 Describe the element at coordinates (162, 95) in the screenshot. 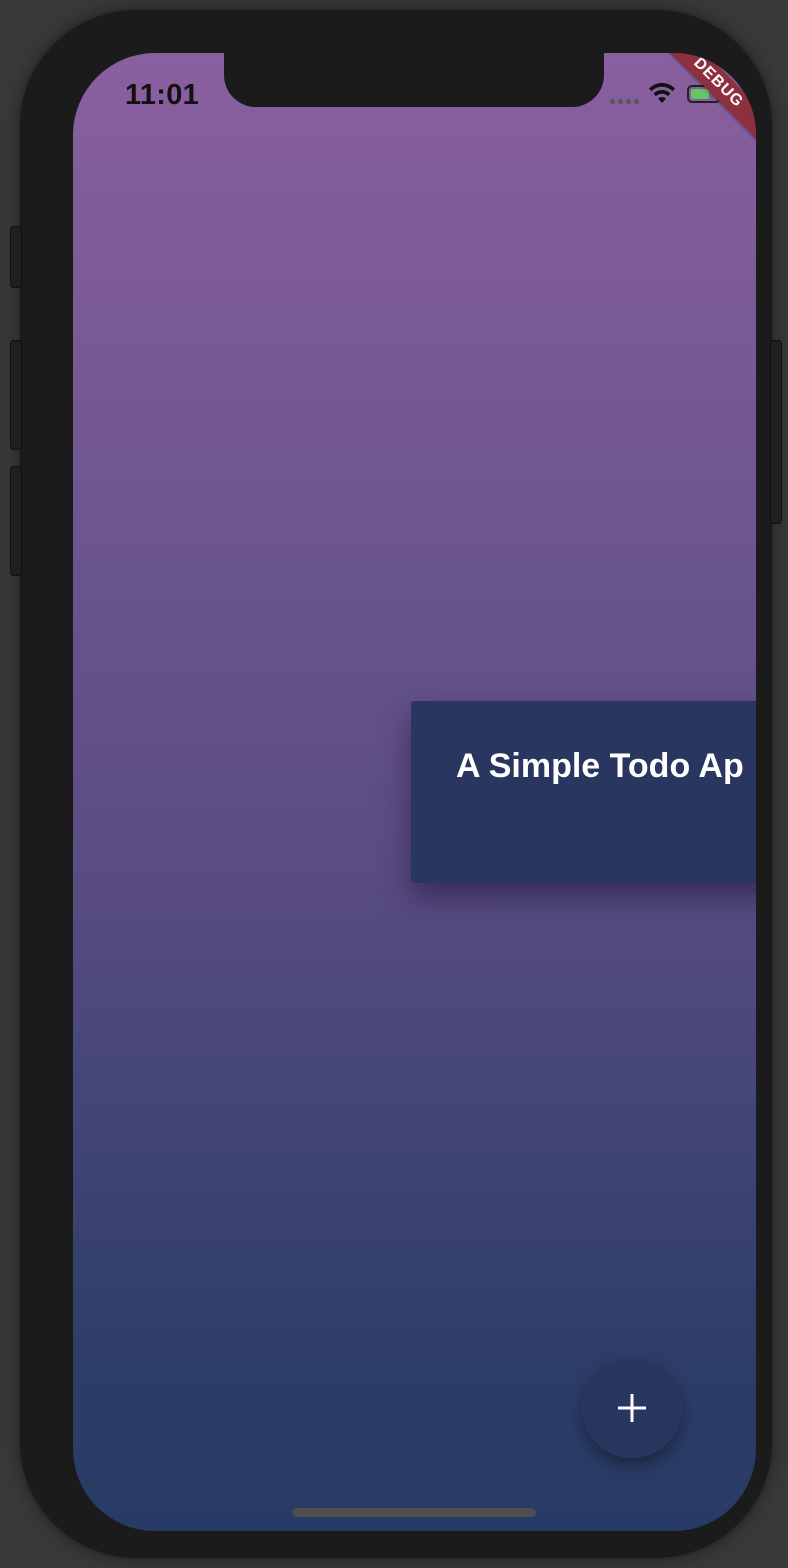

I see `status-time: 11:01` at that location.